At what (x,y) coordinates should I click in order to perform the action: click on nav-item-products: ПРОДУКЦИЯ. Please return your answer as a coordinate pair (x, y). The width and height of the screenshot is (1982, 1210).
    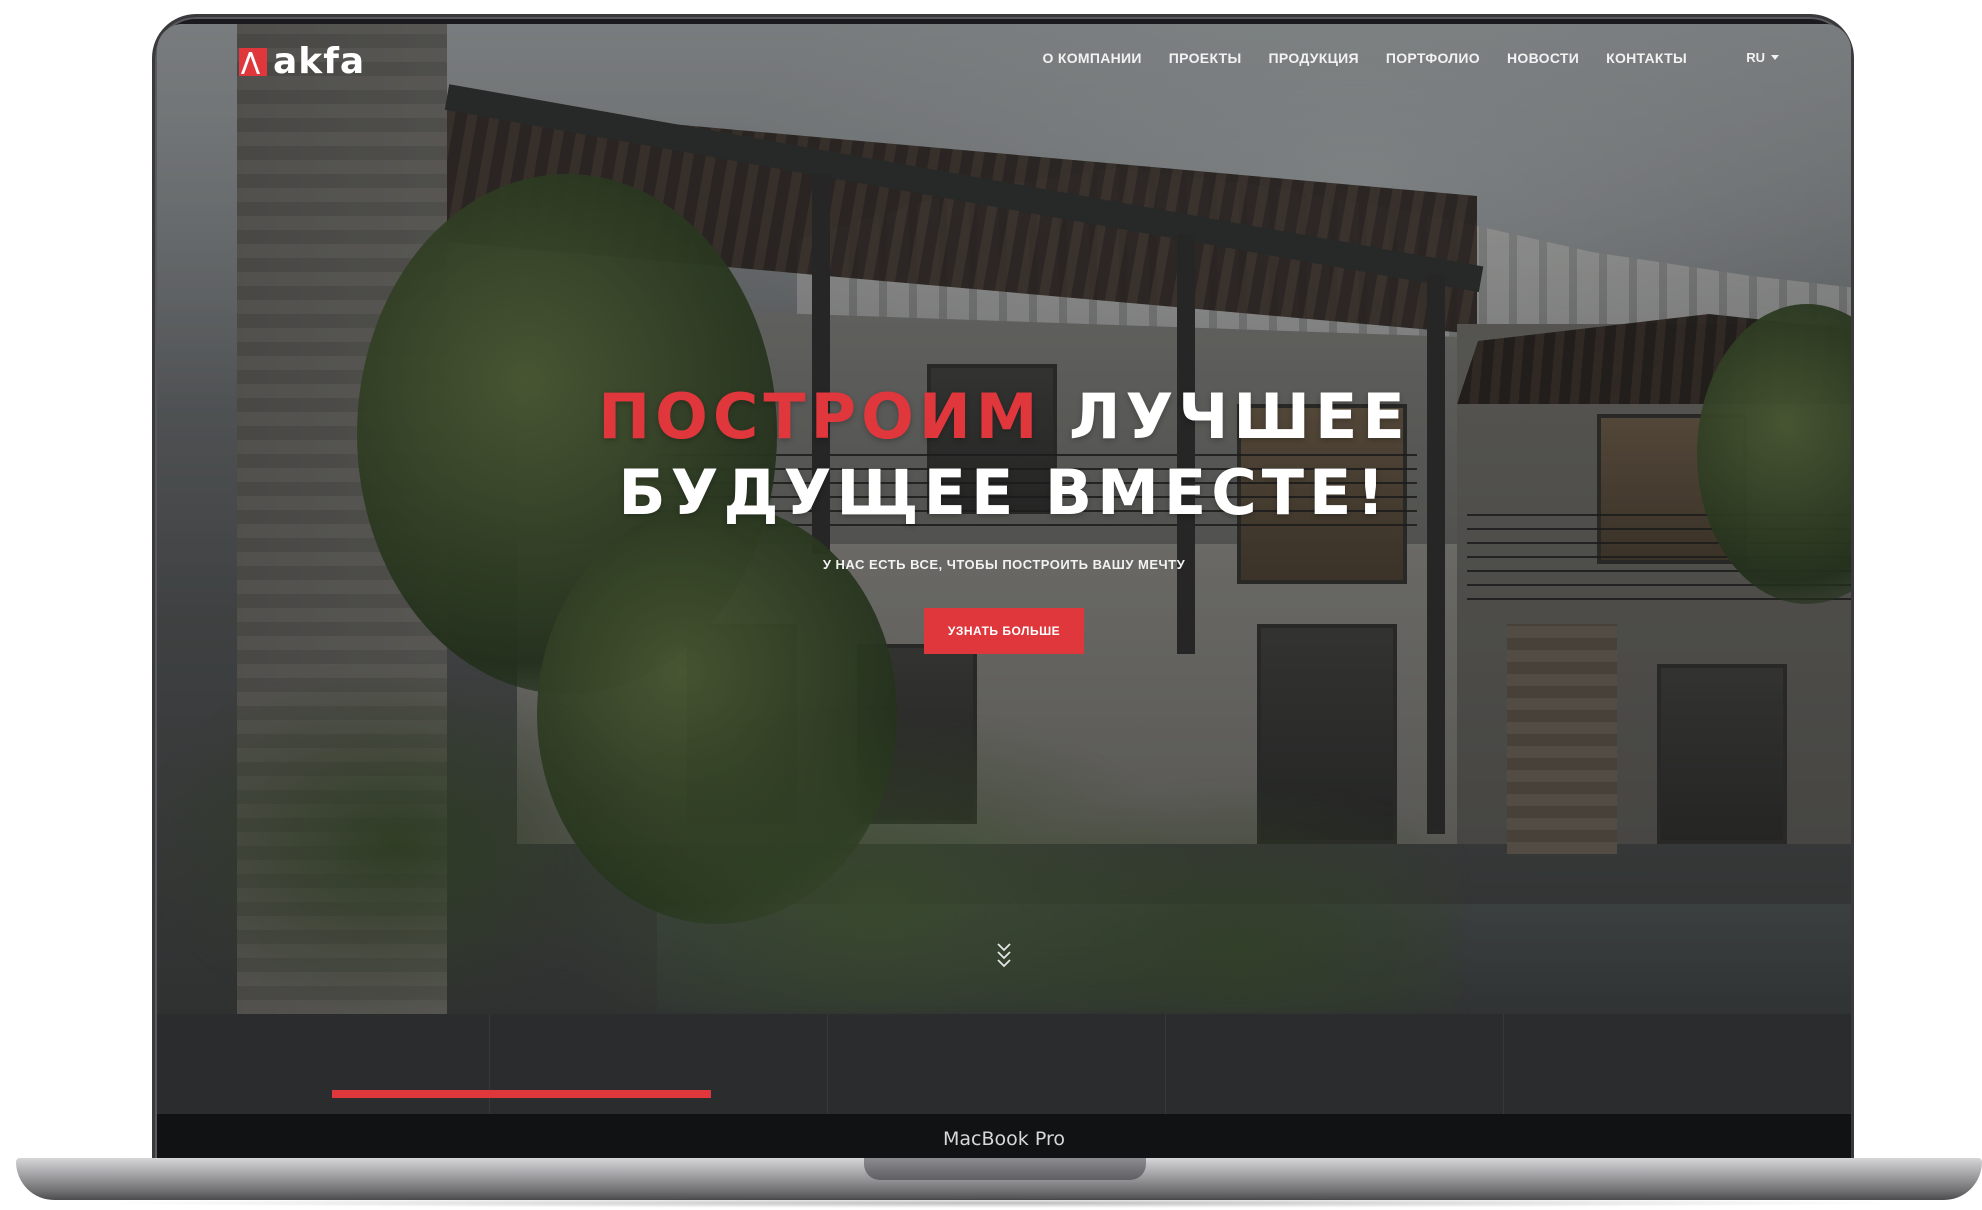
    Looking at the image, I should click on (1314, 58).